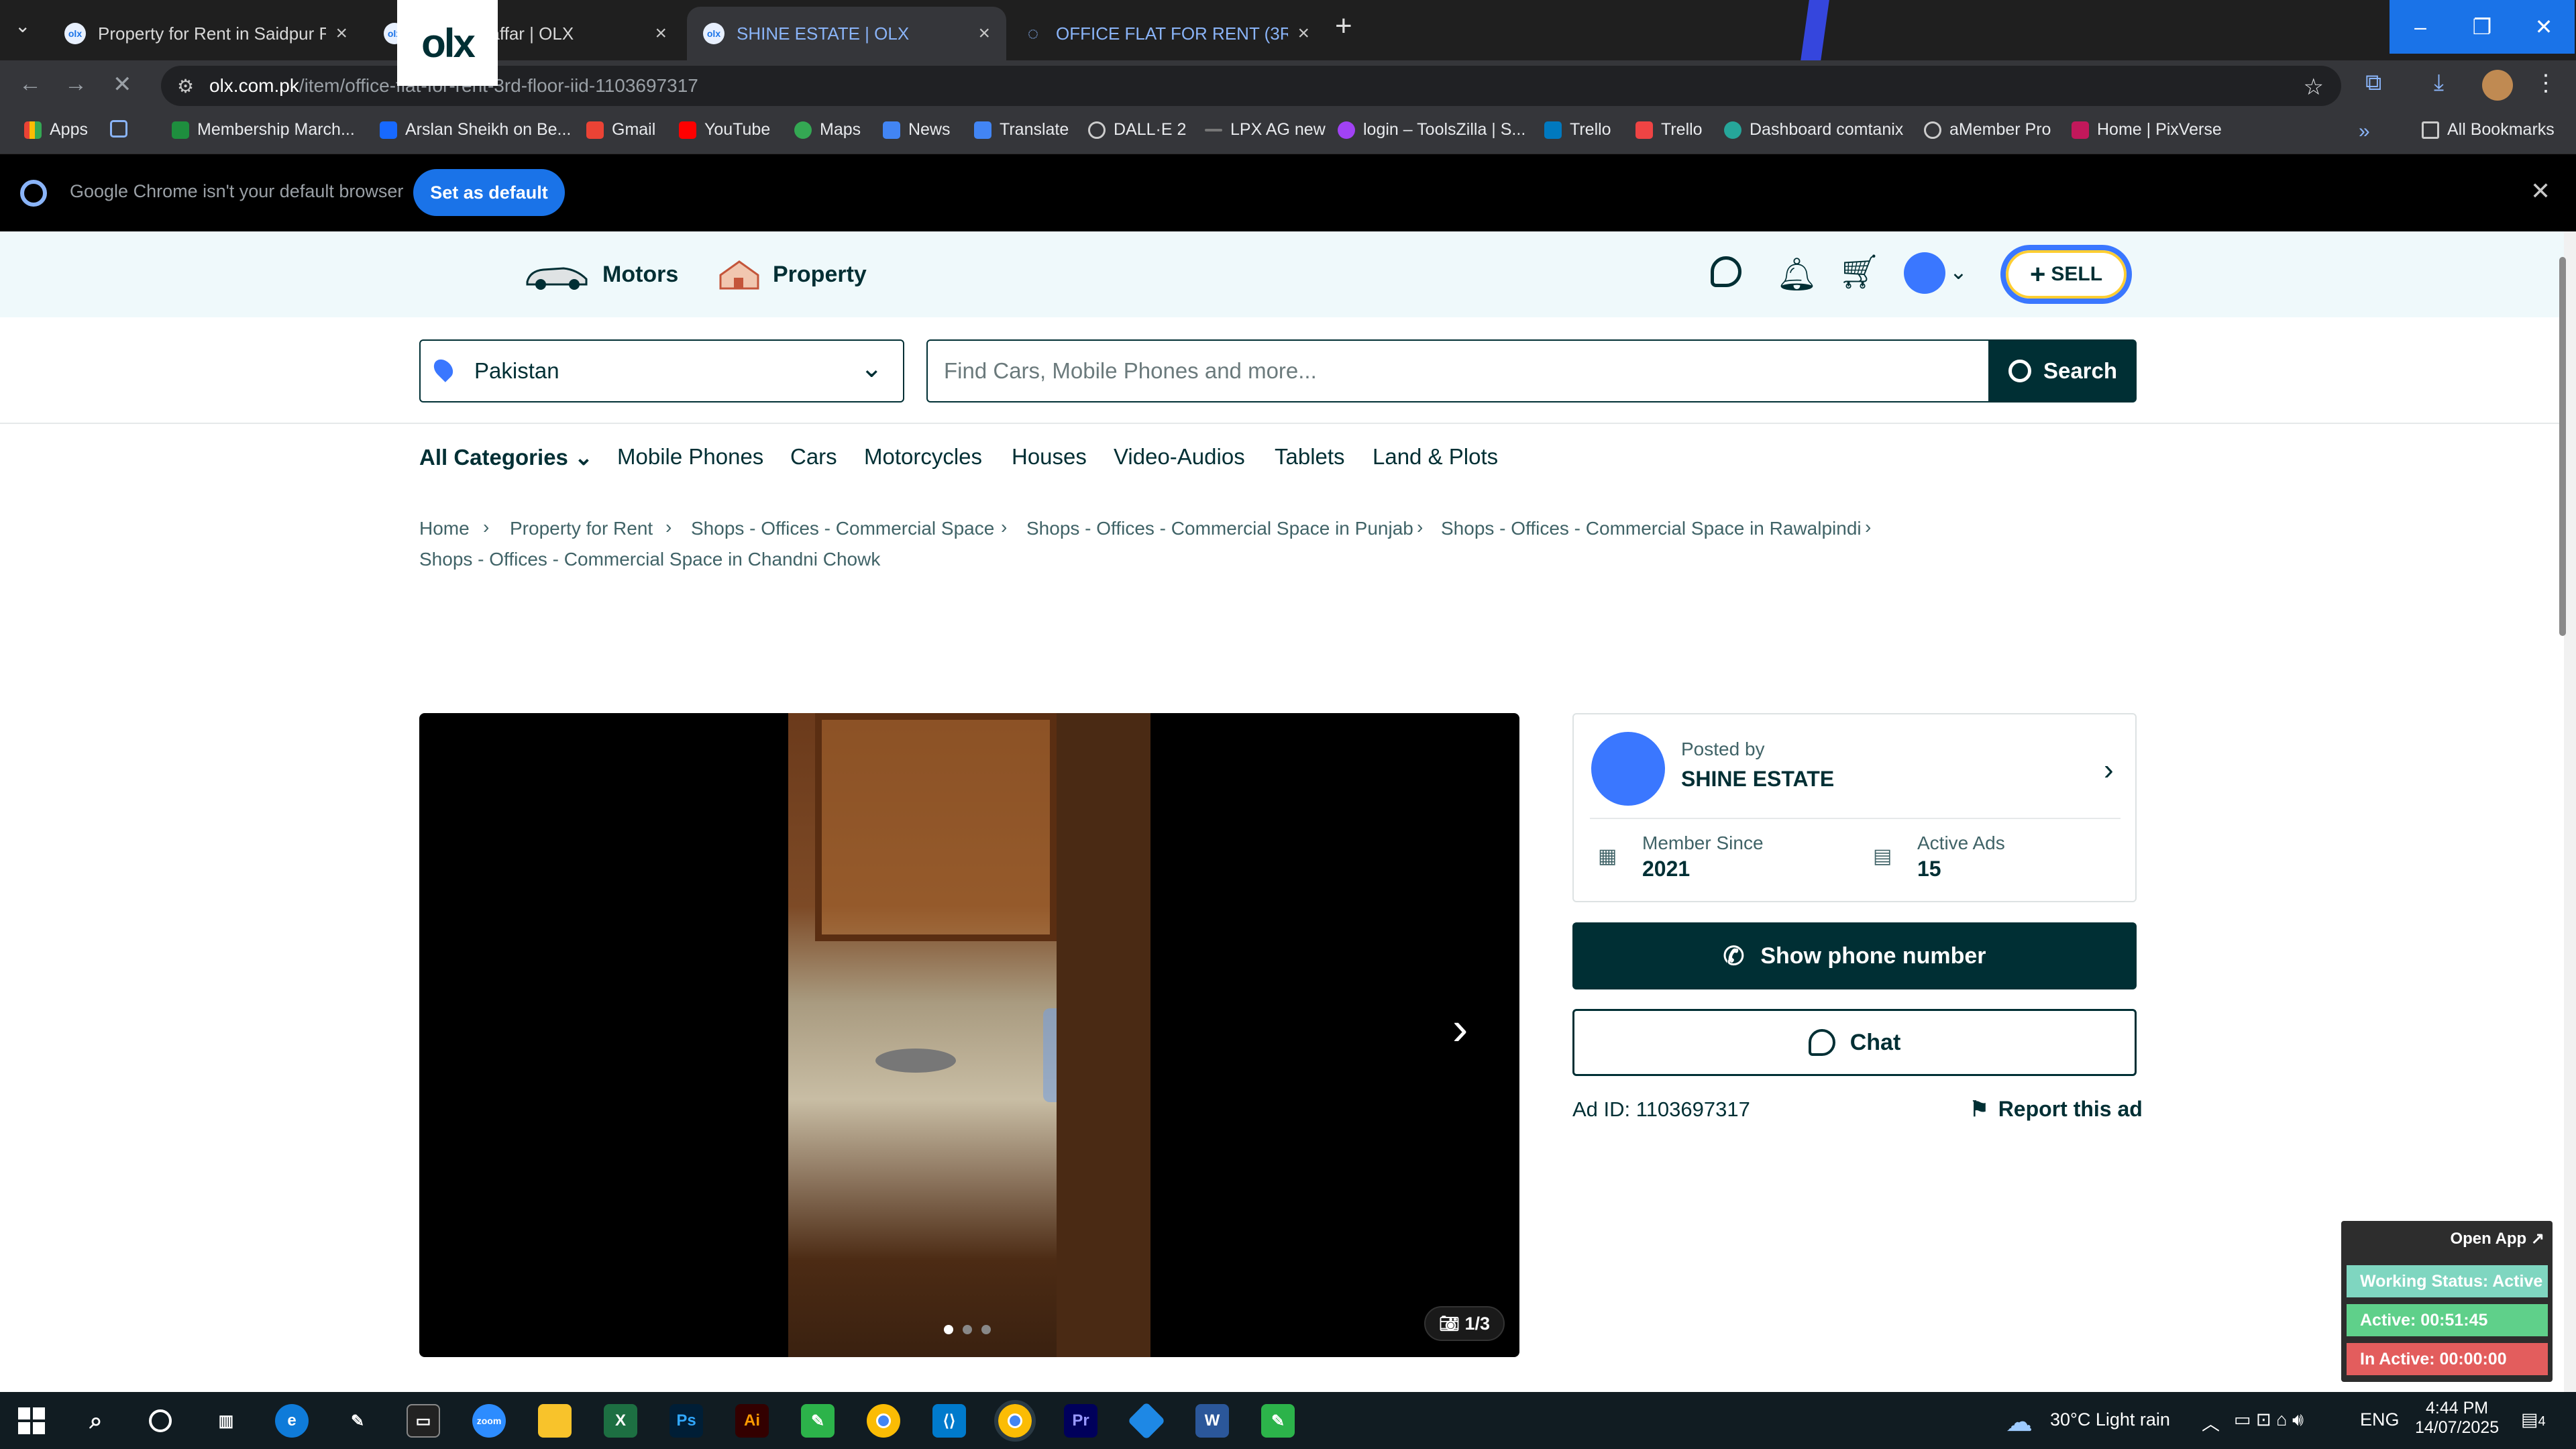 This screenshot has height=1449, width=2576. I want to click on bookmark-pixverse: Home | PixVerse, so click(2147, 130).